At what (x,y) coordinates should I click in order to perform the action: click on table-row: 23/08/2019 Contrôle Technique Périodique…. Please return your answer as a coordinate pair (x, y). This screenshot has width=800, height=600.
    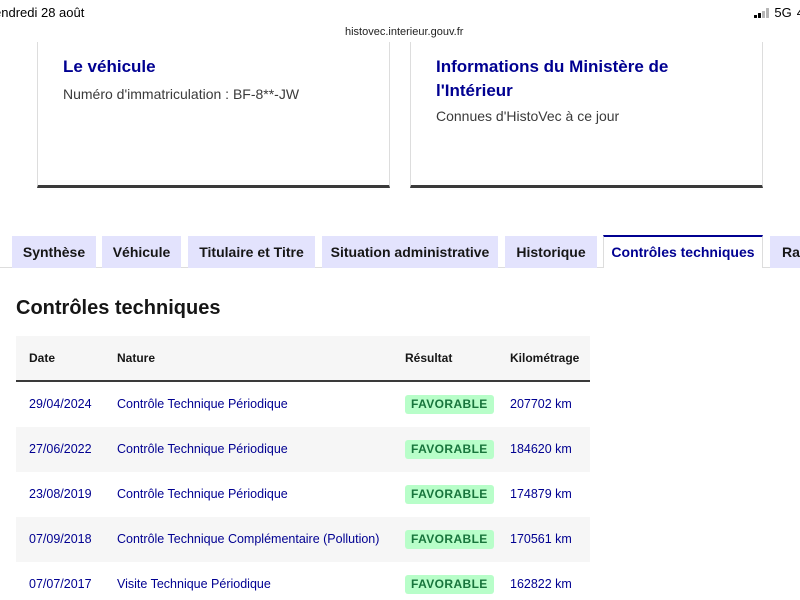
    Looking at the image, I should click on (303, 494).